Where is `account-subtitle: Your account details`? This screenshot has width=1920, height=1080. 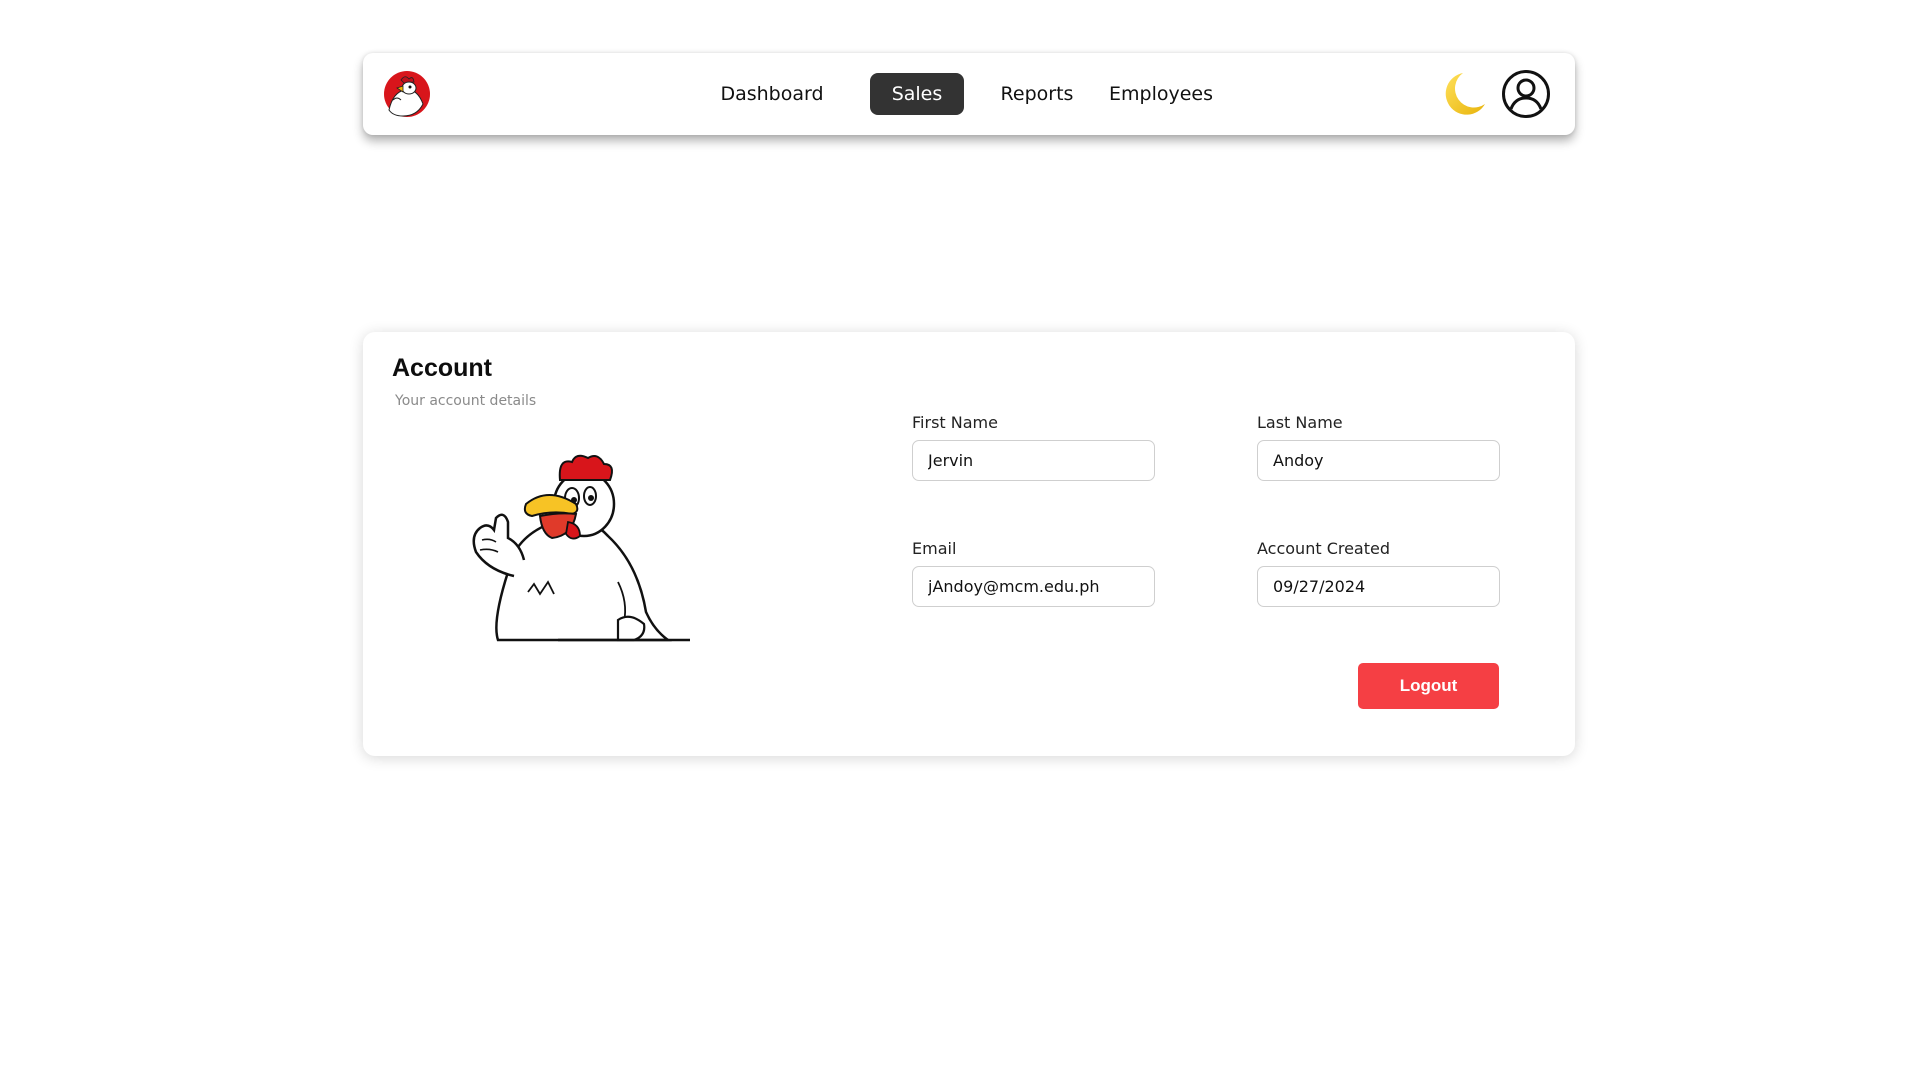
account-subtitle: Your account details is located at coordinates (466, 401).